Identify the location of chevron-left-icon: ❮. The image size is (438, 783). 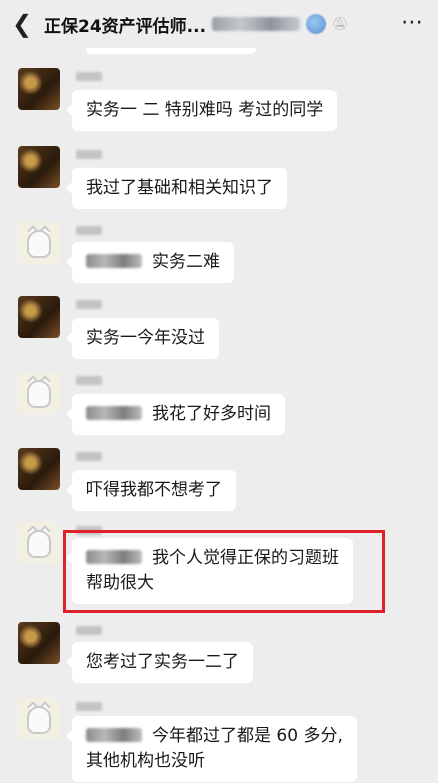
(22, 24).